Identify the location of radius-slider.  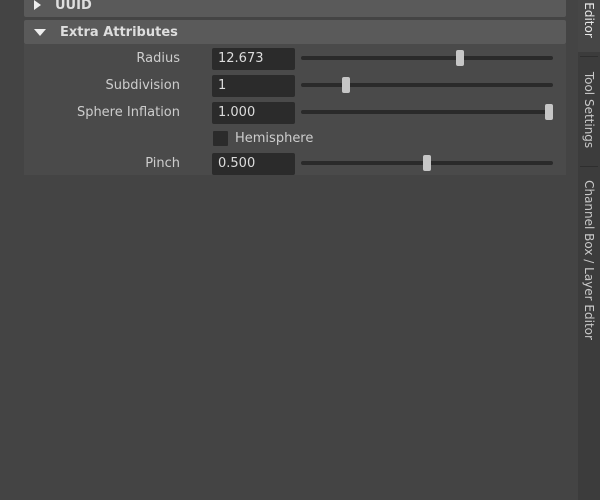
(427, 58).